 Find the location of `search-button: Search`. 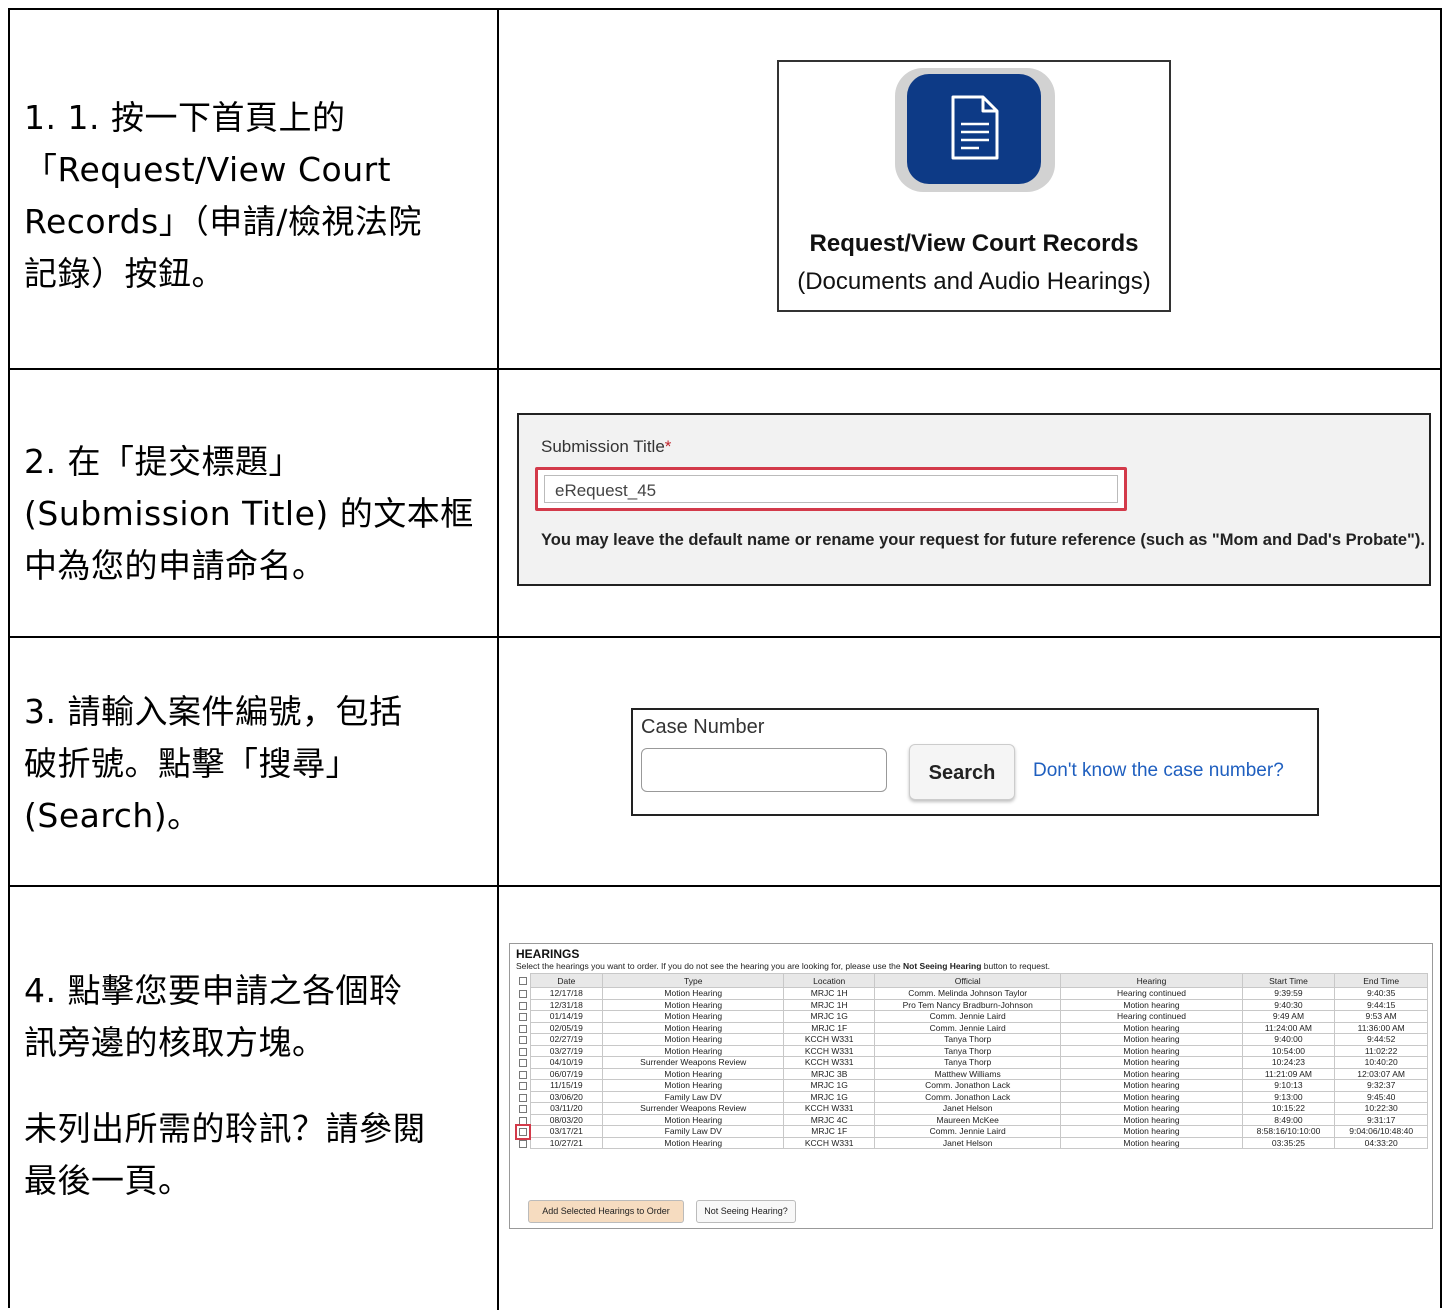

search-button: Search is located at coordinates (962, 772).